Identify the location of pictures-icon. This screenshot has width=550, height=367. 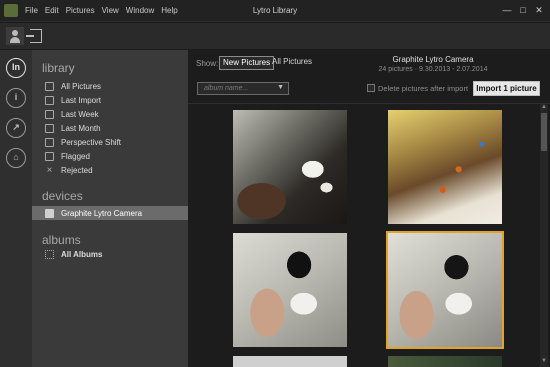
(49, 86).